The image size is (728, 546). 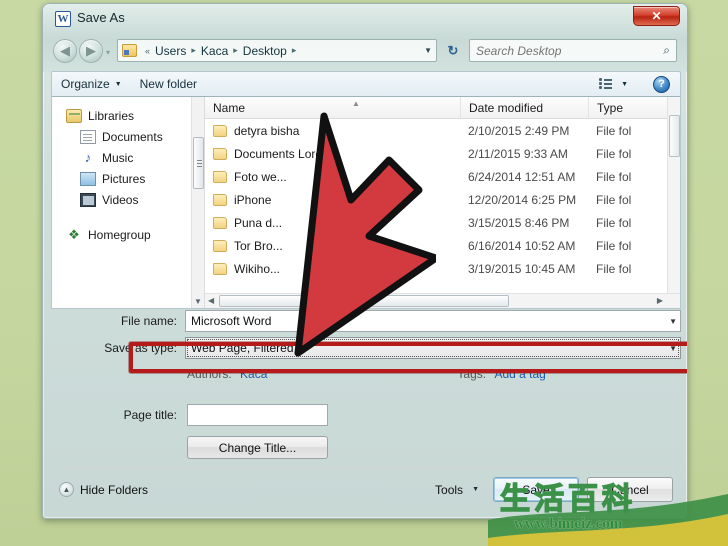 What do you see at coordinates (522, 176) in the screenshot?
I see `date-modified-cell: 6/24/2014 12:51 AM` at bounding box center [522, 176].